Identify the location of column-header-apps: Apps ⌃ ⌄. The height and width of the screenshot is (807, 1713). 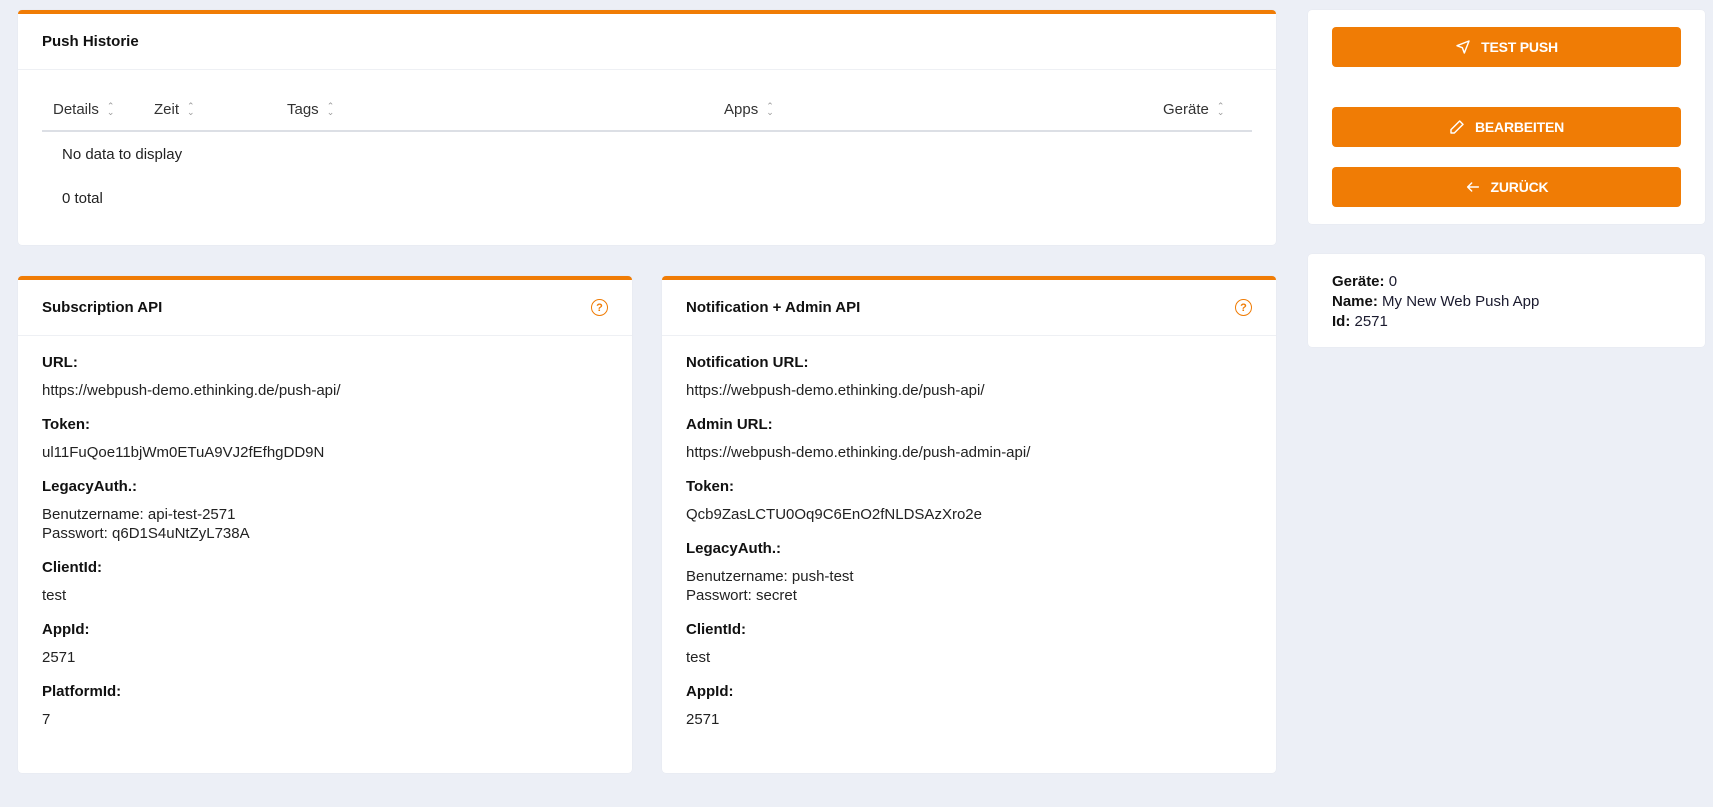
(749, 109).